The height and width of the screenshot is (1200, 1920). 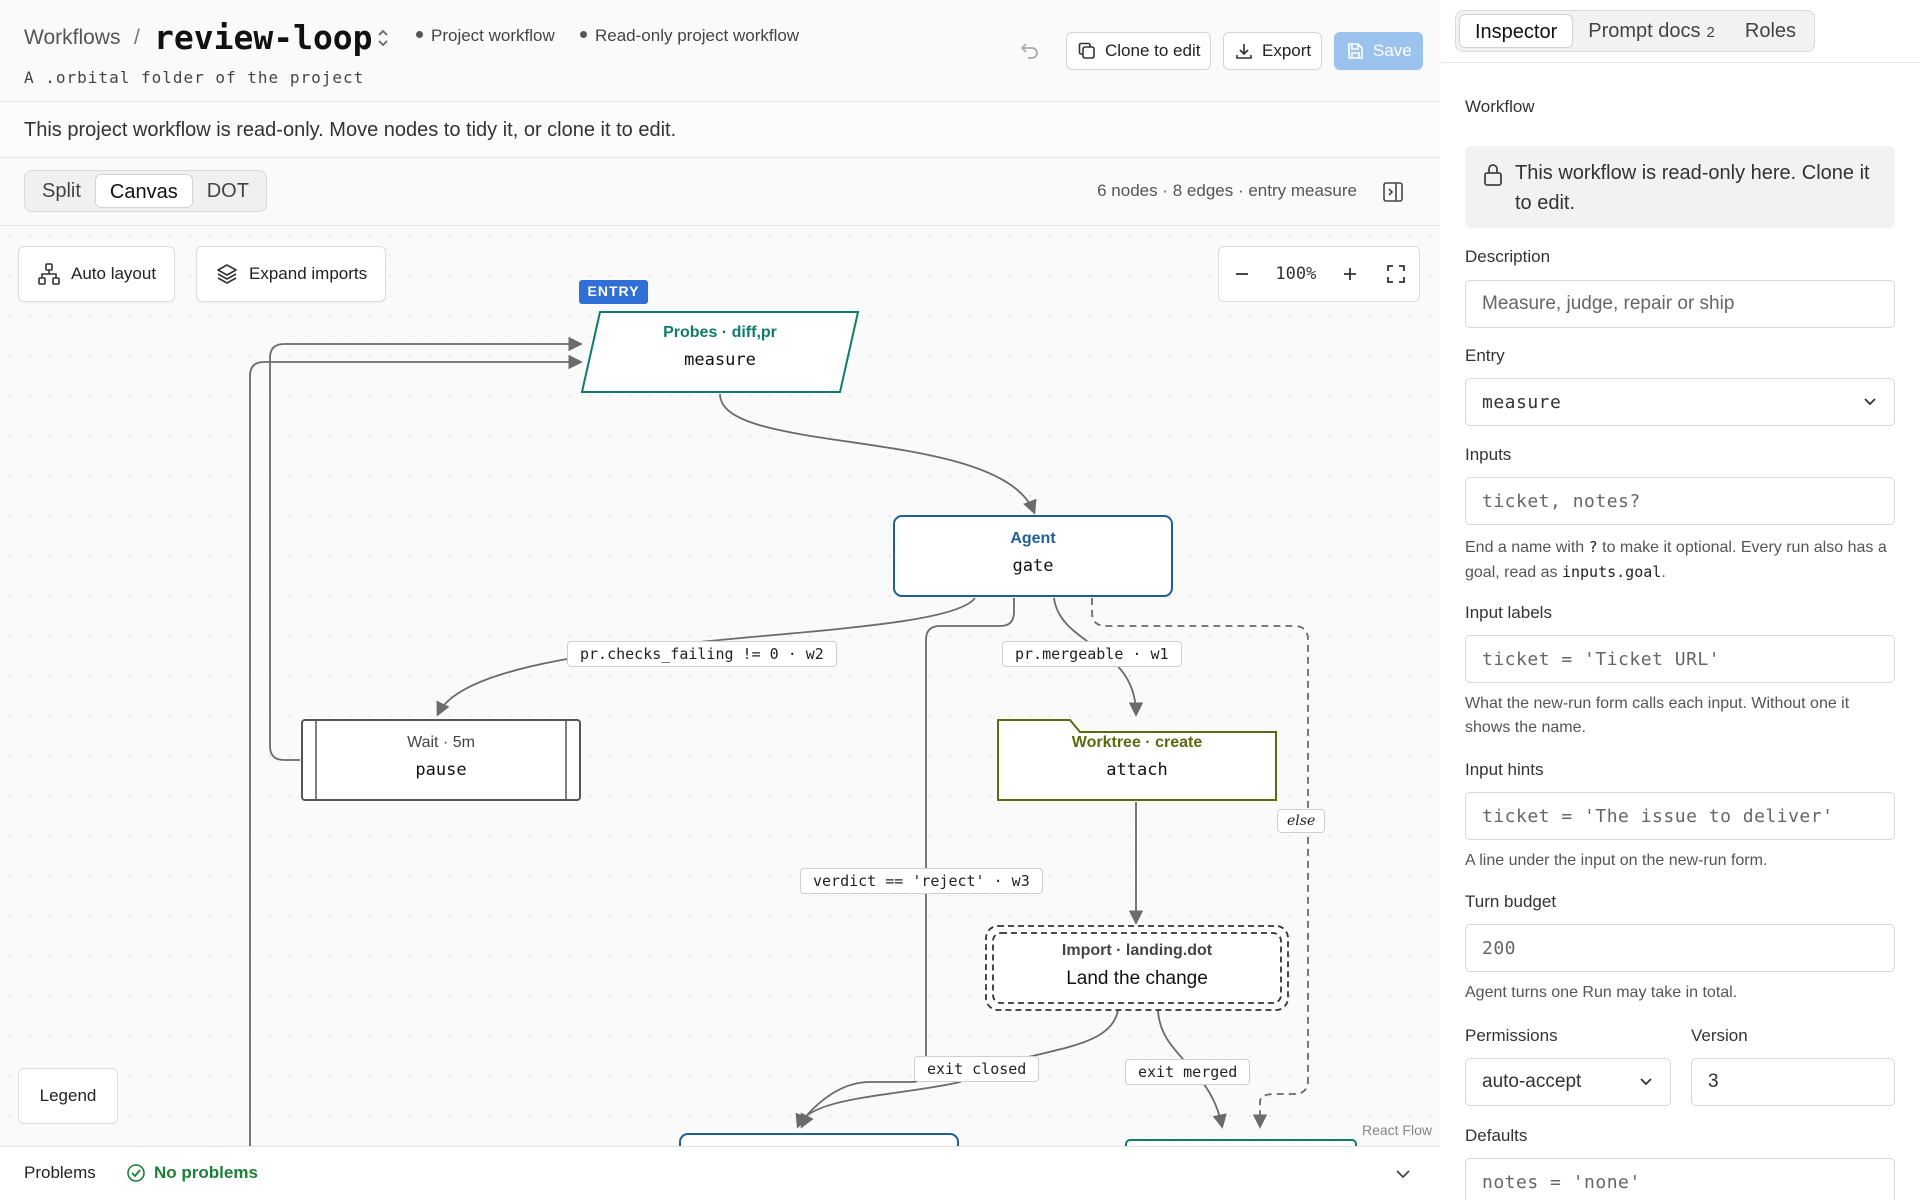 I want to click on badge-project-workflow: Project workflow, so click(x=485, y=36).